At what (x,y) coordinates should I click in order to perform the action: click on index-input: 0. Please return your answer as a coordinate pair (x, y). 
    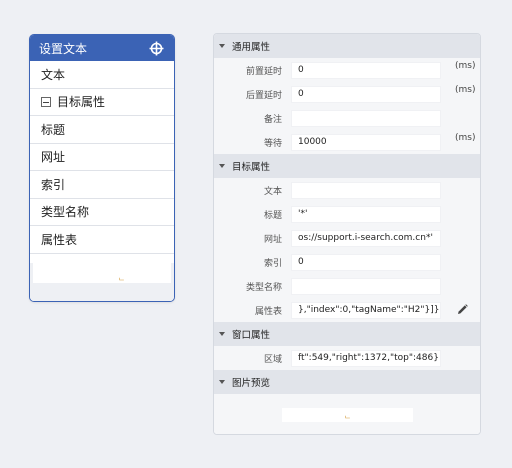
    Looking at the image, I should click on (366, 262).